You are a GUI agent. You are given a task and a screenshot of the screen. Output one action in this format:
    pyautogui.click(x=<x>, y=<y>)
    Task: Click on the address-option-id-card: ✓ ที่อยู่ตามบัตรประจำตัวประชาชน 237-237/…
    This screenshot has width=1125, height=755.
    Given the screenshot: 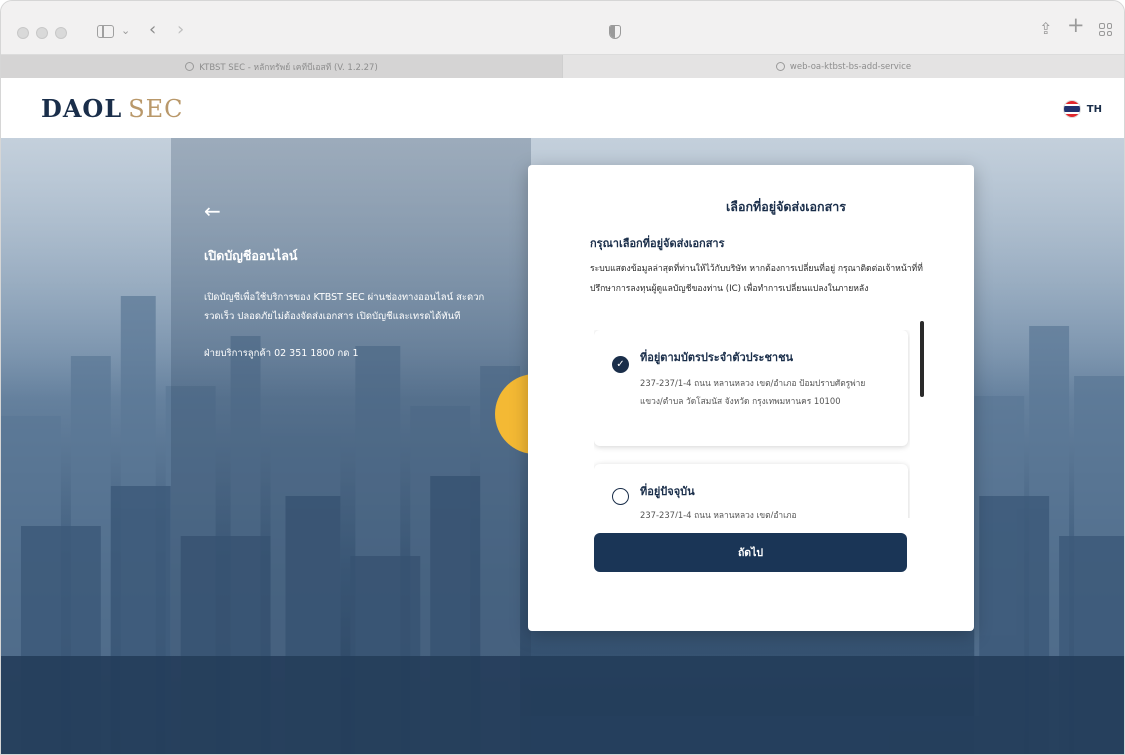 What is the action you would take?
    pyautogui.click(x=751, y=388)
    